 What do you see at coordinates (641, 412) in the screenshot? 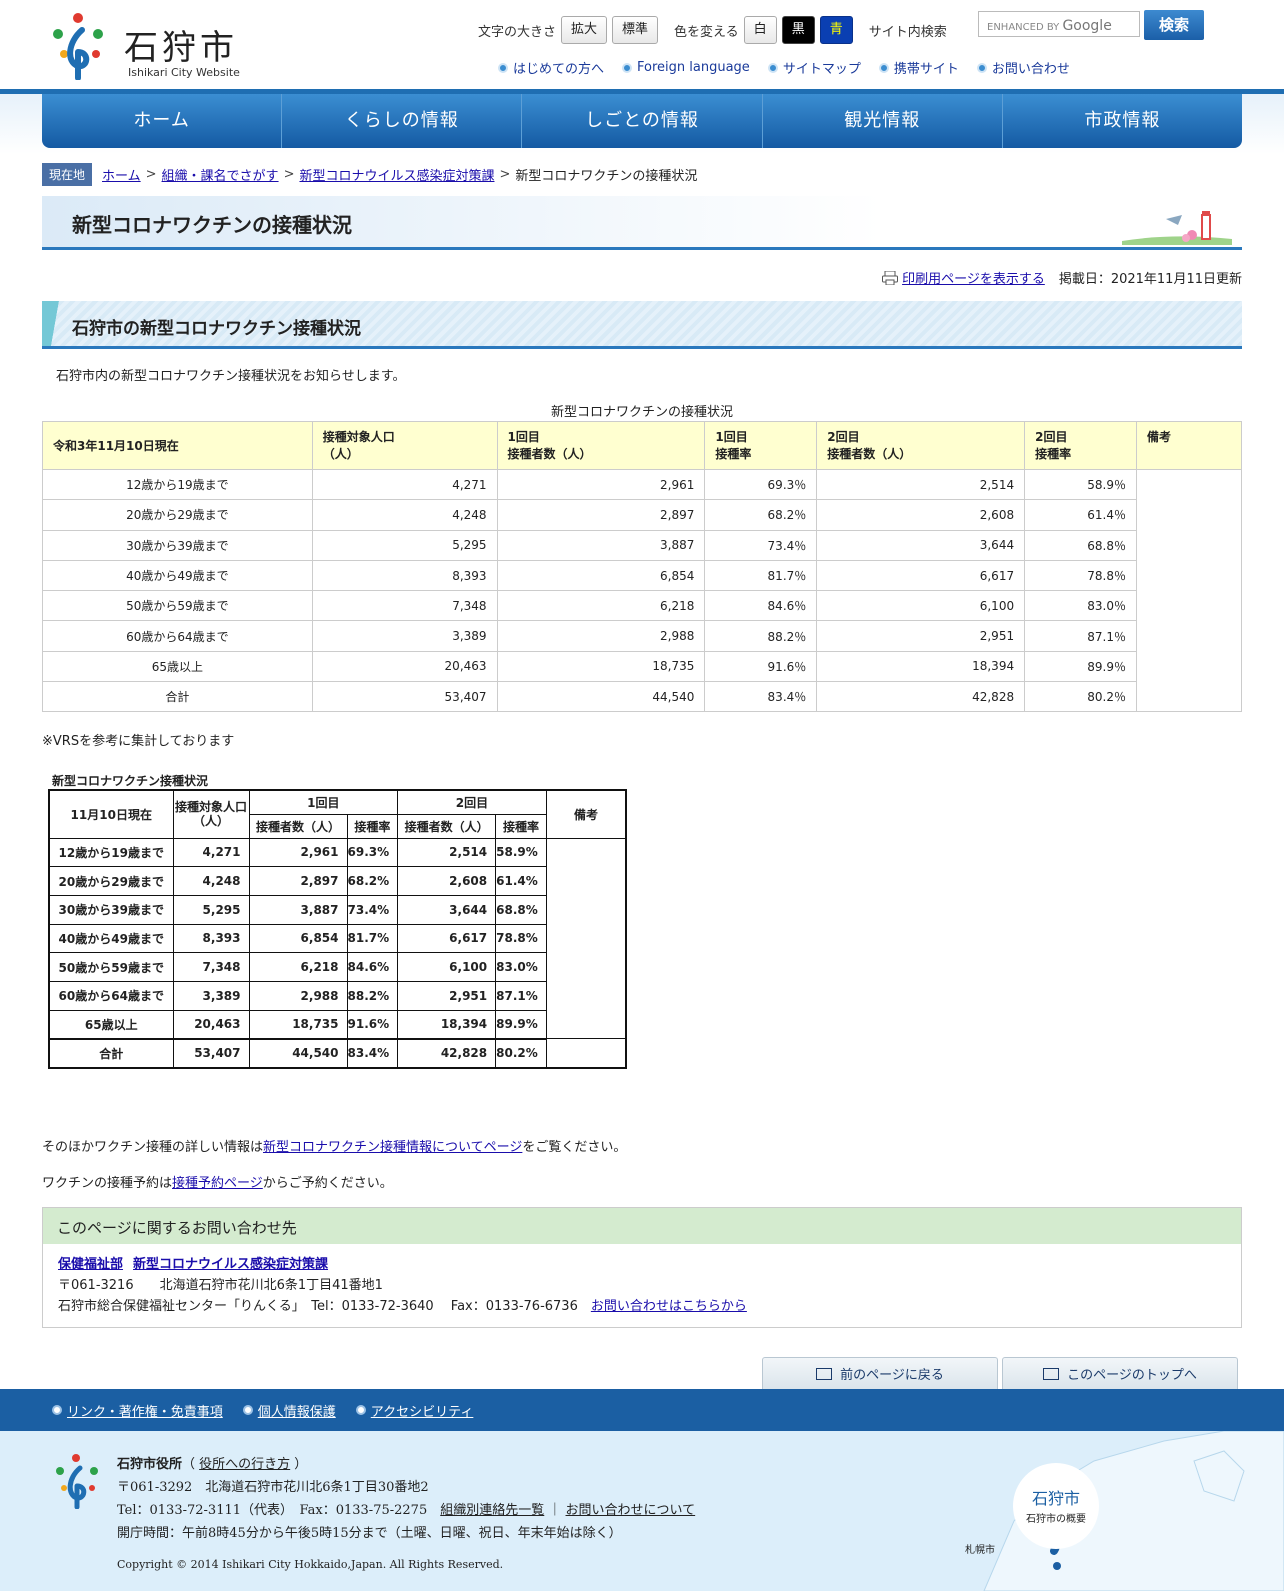
I see `table-caption: 新型コロナワクチンの接種状況` at bounding box center [641, 412].